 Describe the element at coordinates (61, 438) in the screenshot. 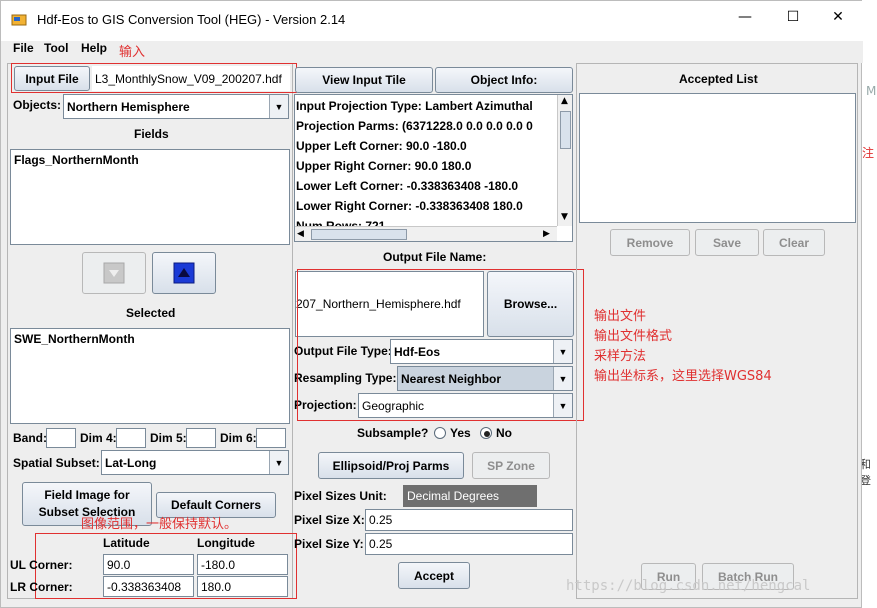

I see `band-field` at that location.